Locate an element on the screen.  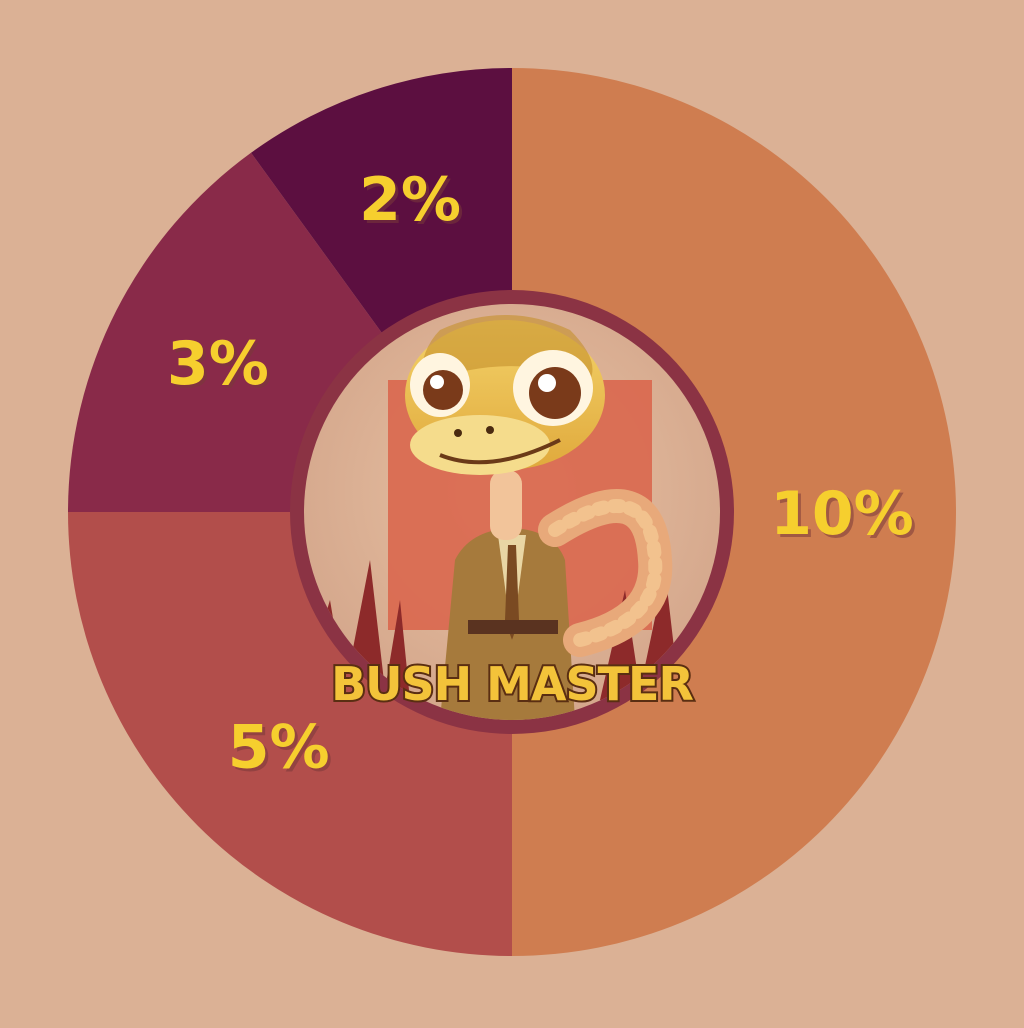
slice-label-3pct: 3% is located at coordinates (218, 364).